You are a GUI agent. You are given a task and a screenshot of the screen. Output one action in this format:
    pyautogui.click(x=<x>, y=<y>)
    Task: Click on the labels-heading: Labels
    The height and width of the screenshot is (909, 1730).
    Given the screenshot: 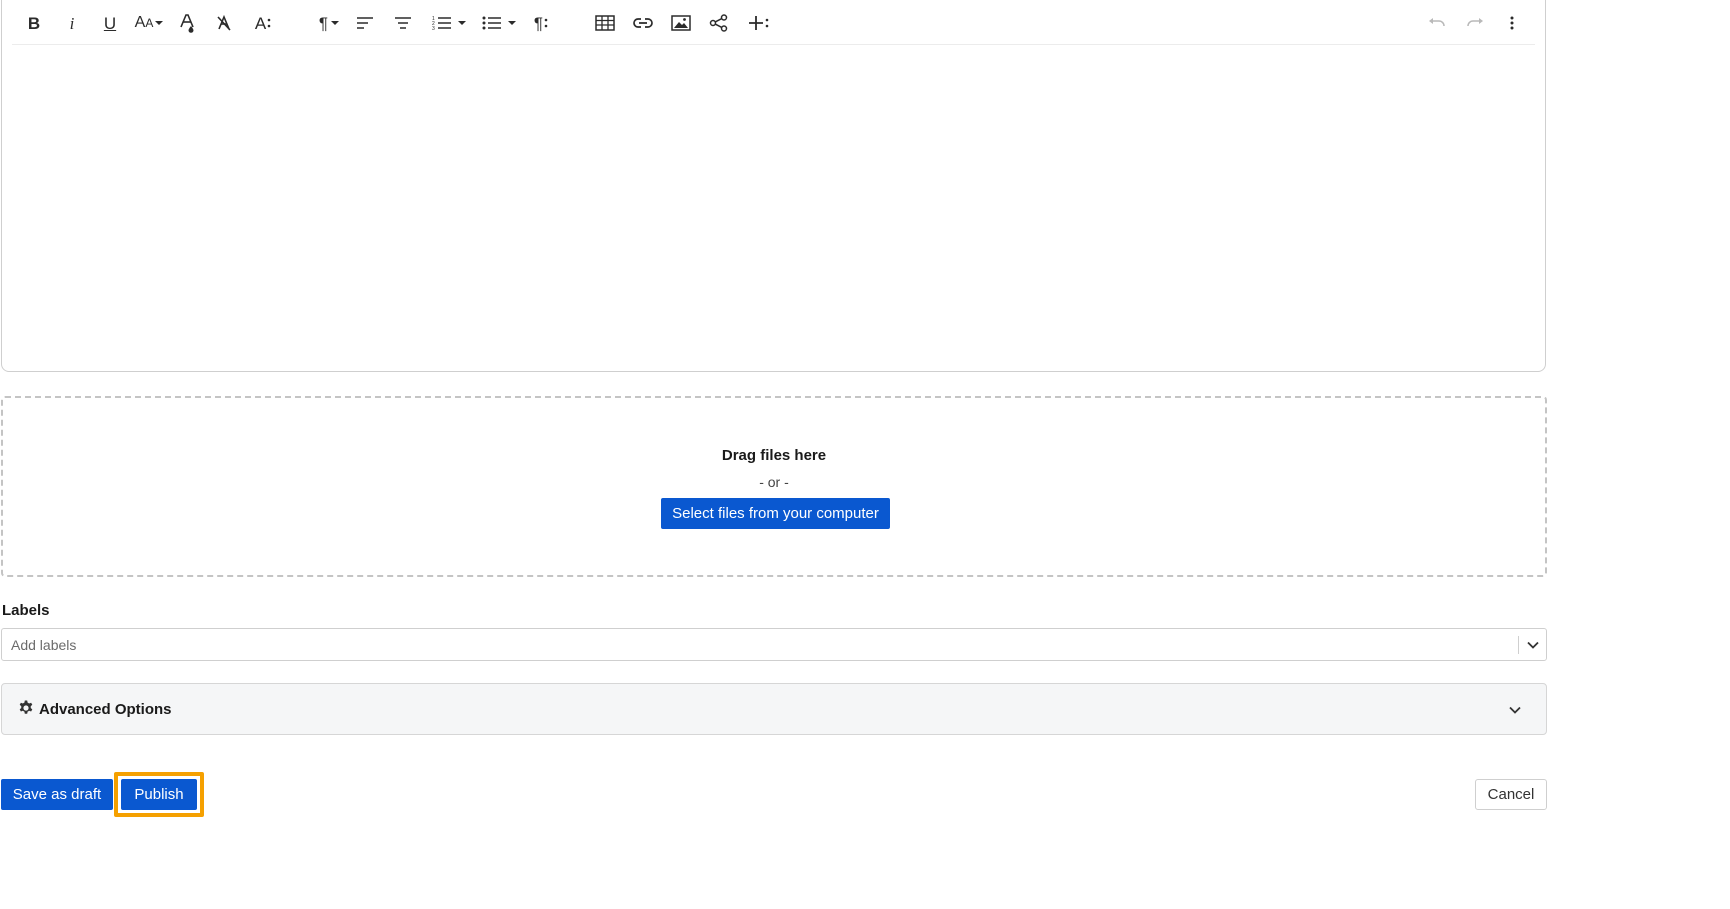 What is the action you would take?
    pyautogui.click(x=26, y=610)
    